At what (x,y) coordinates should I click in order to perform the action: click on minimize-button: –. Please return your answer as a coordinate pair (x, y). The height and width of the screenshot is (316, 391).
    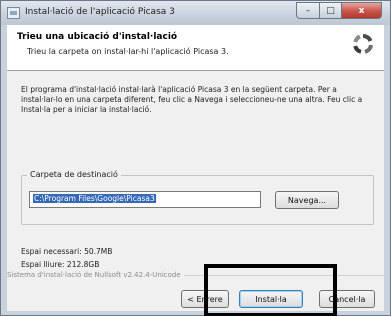
    Looking at the image, I should click on (308, 10).